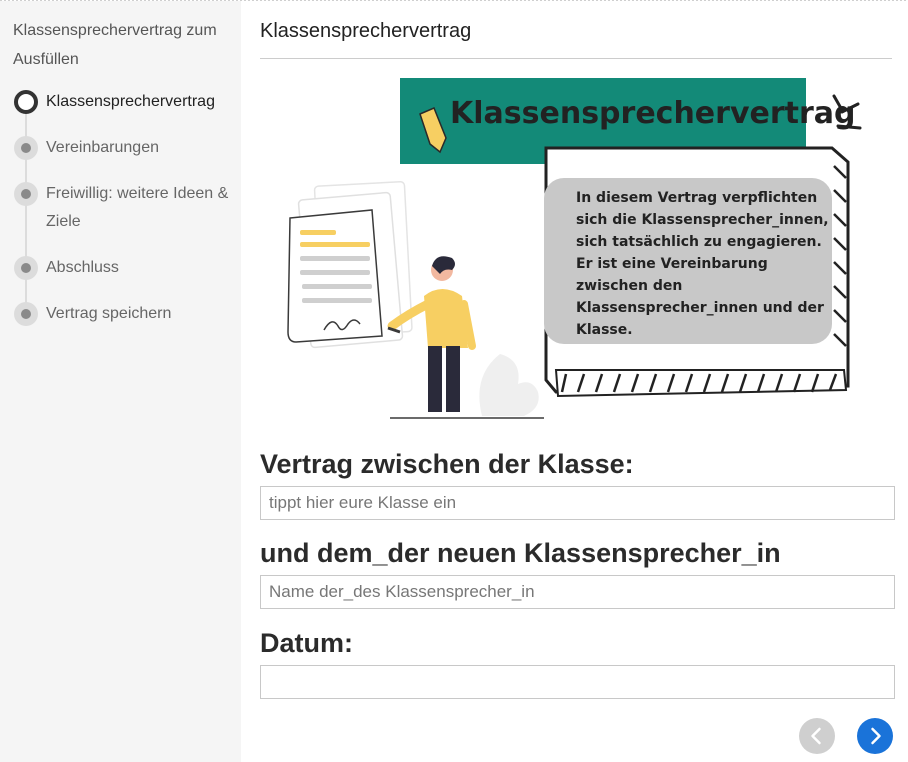 This screenshot has width=908, height=762. I want to click on banner-title: Klassensprechervertrag, so click(653, 113).